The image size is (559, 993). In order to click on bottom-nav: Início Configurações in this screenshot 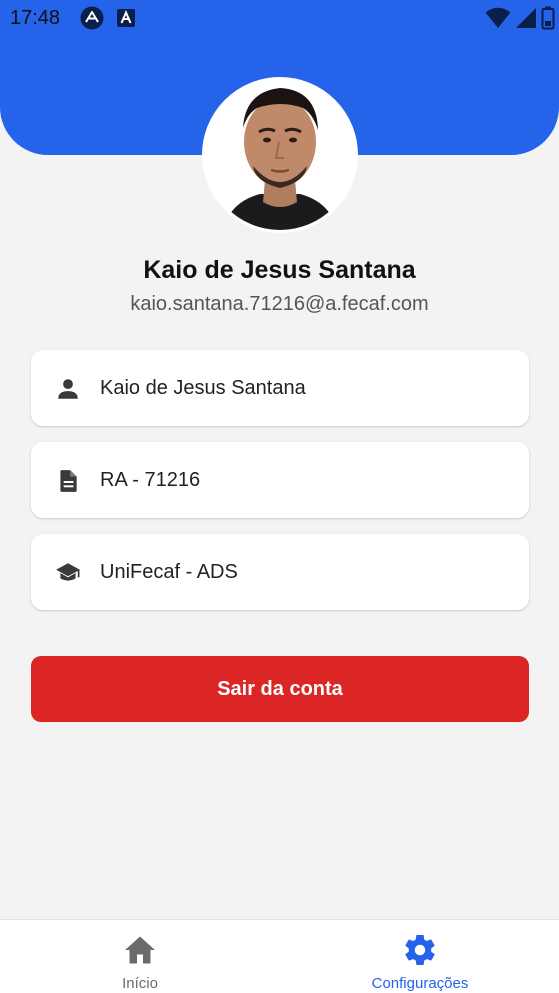, I will do `click(279, 956)`.